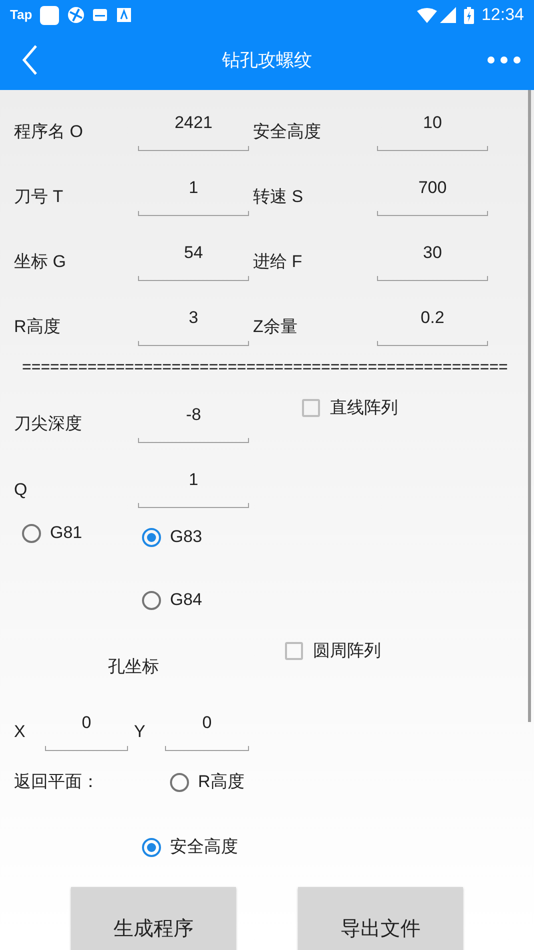 The height and width of the screenshot is (950, 534). What do you see at coordinates (207, 782) in the screenshot?
I see `radio-button: R高度` at bounding box center [207, 782].